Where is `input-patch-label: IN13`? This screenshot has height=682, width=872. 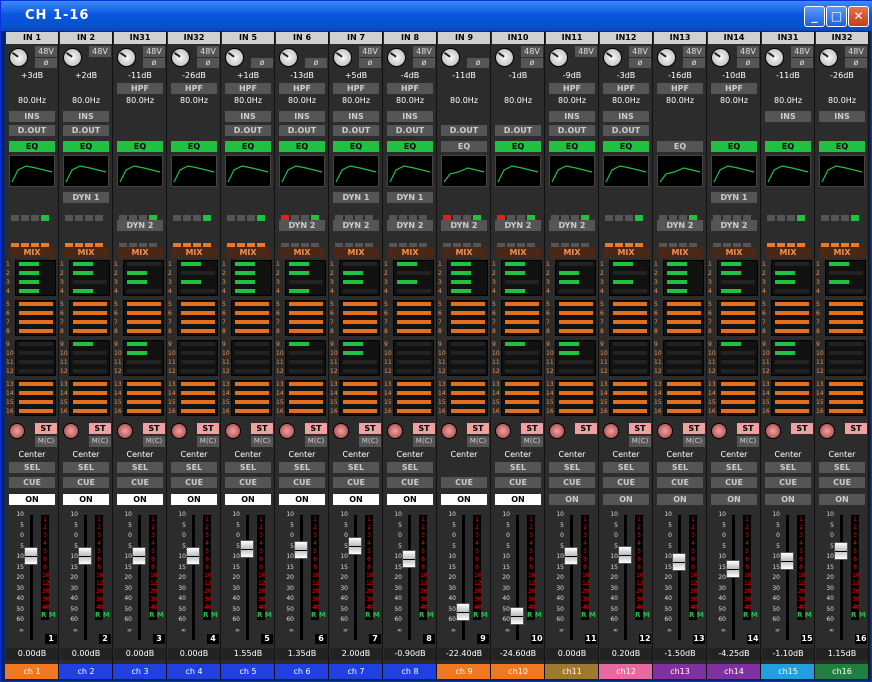 input-patch-label: IN13 is located at coordinates (680, 38).